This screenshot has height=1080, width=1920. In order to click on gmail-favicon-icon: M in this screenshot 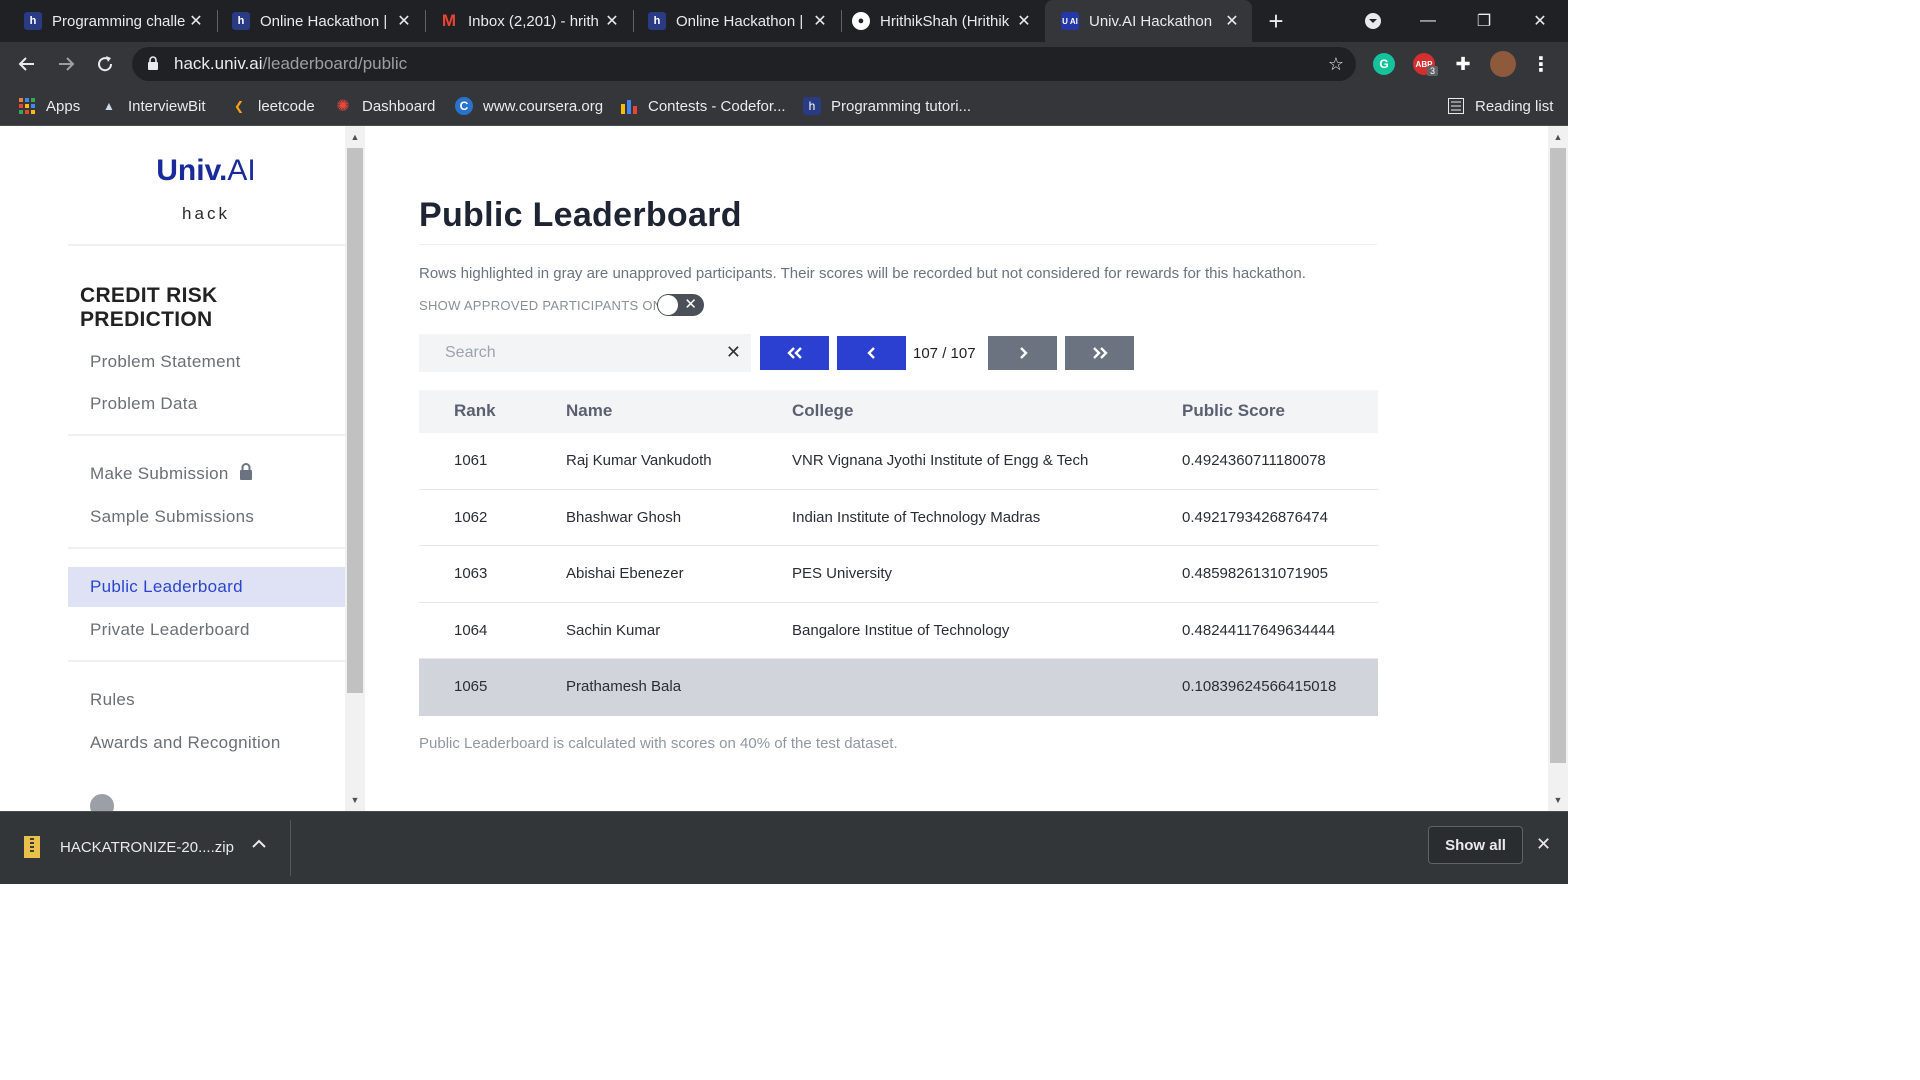, I will do `click(449, 20)`.